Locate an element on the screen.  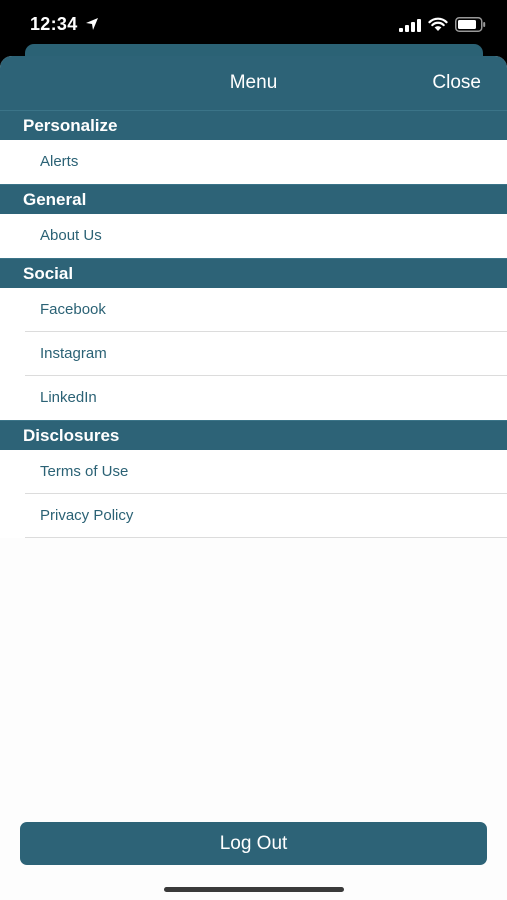
battery-icon is located at coordinates (470, 24).